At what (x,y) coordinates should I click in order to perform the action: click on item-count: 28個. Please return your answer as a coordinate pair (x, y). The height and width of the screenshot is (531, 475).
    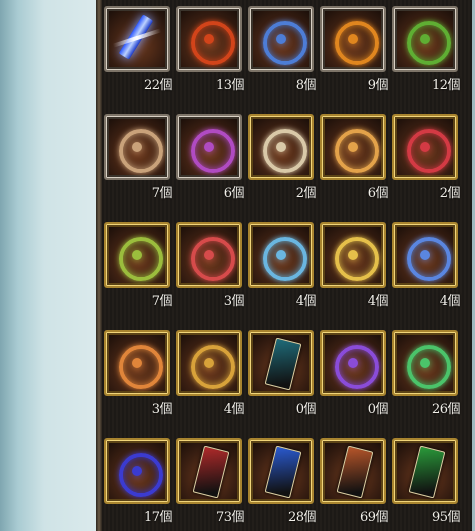
    Looking at the image, I should click on (302, 517).